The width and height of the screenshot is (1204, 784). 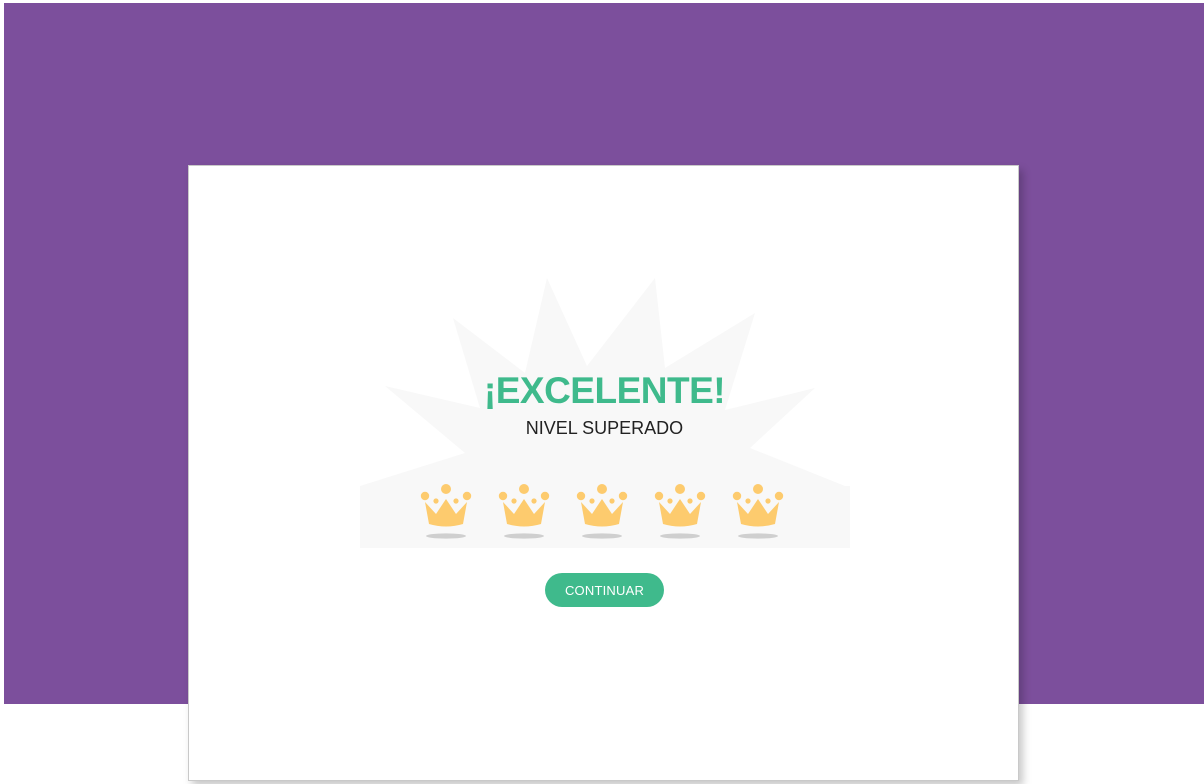 I want to click on continue-button: CONTINUAR, so click(x=604, y=590).